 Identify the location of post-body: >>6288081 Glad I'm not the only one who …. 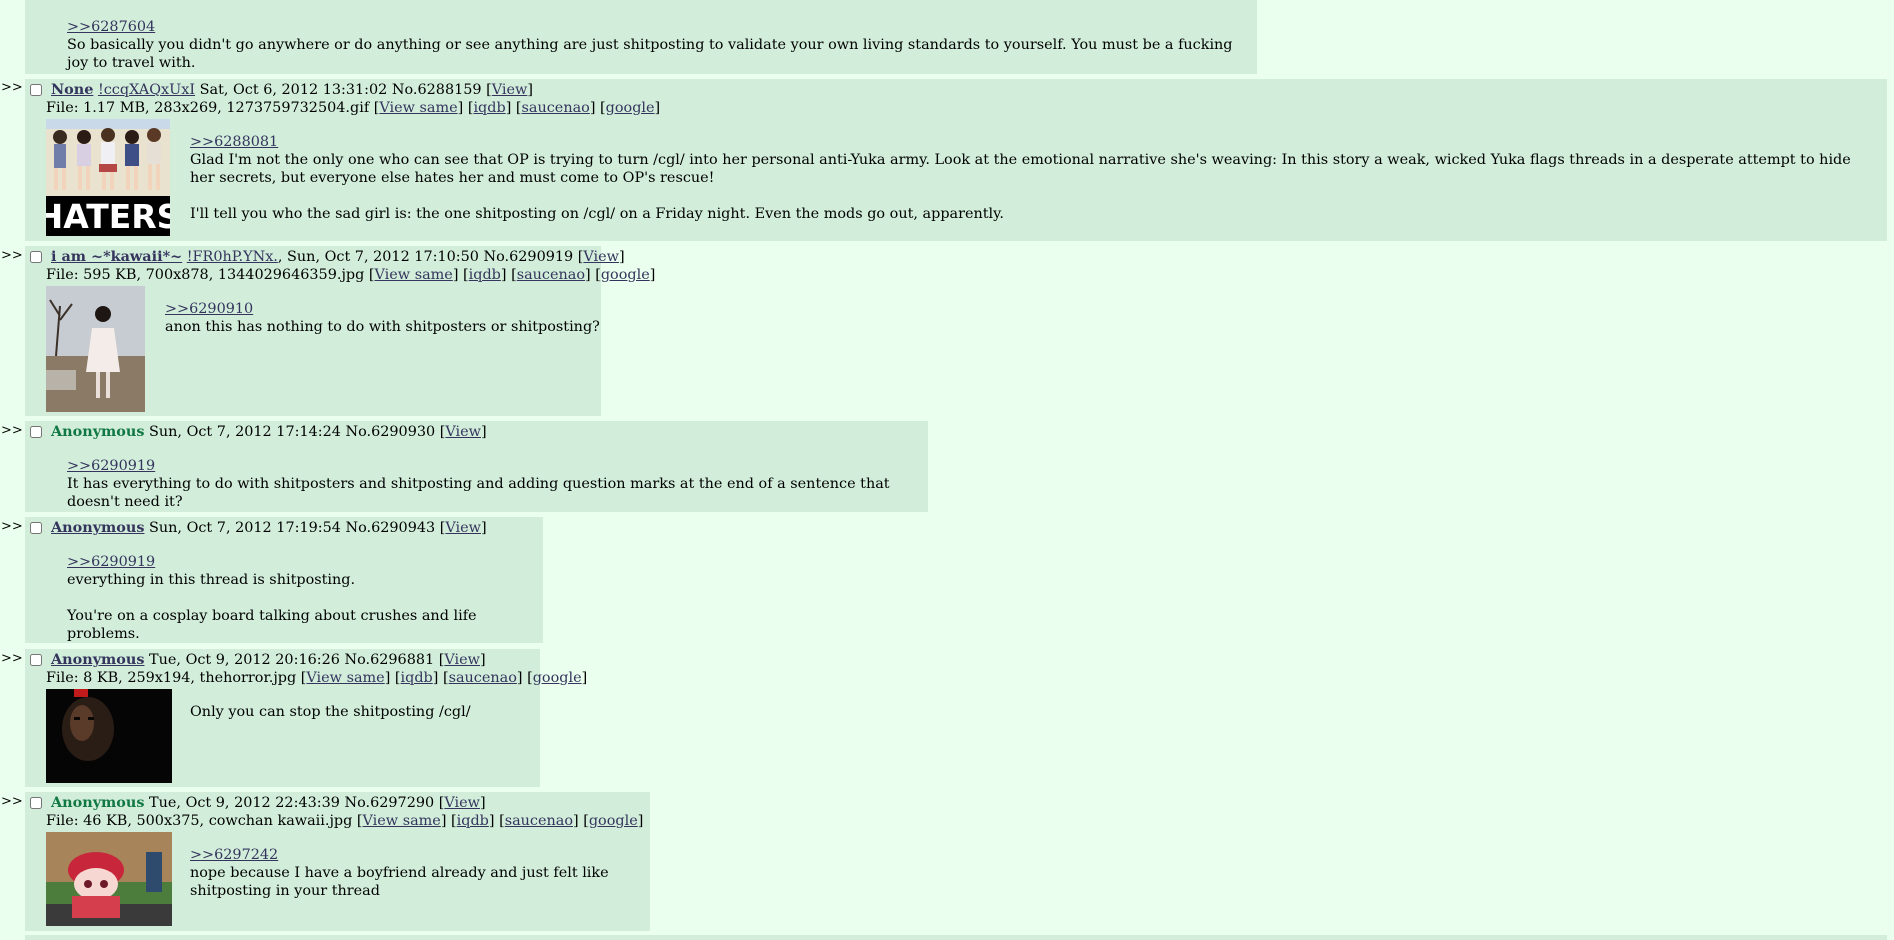
(1030, 178).